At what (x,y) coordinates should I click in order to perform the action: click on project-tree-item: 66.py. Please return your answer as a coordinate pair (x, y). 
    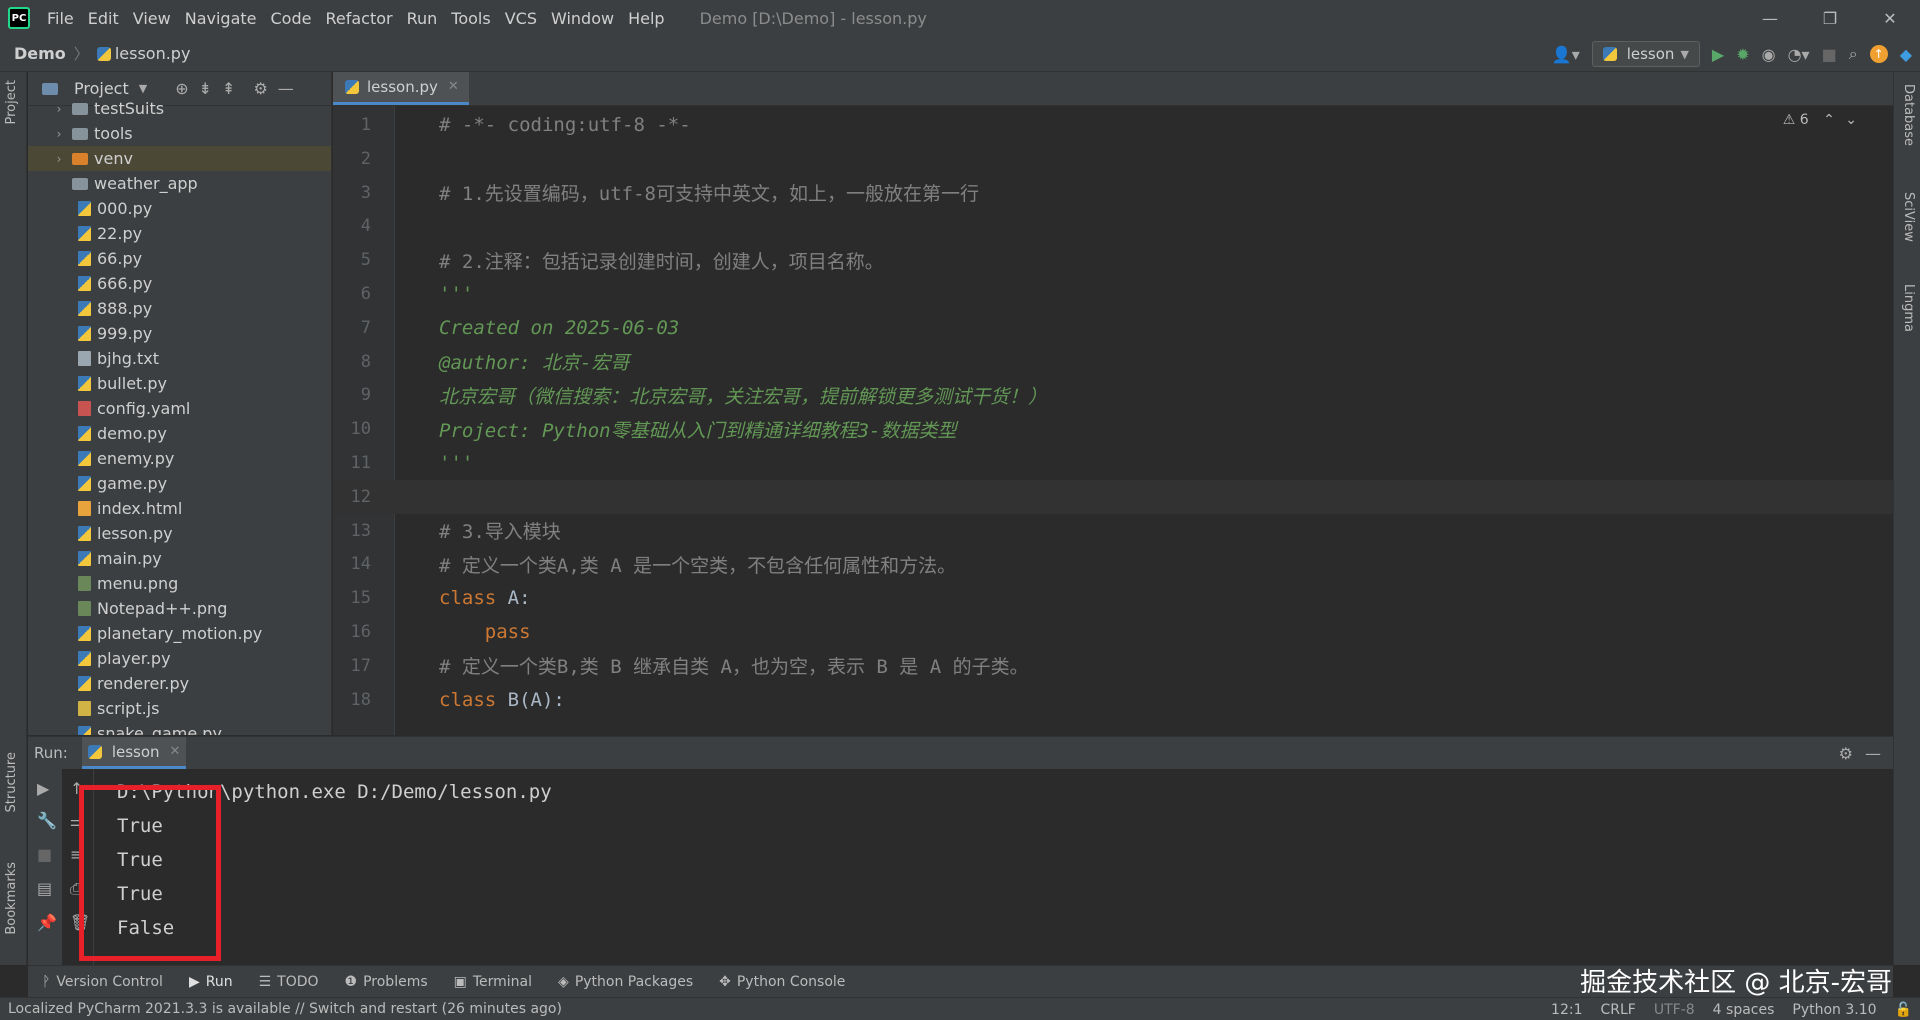
    Looking at the image, I should click on (85, 258).